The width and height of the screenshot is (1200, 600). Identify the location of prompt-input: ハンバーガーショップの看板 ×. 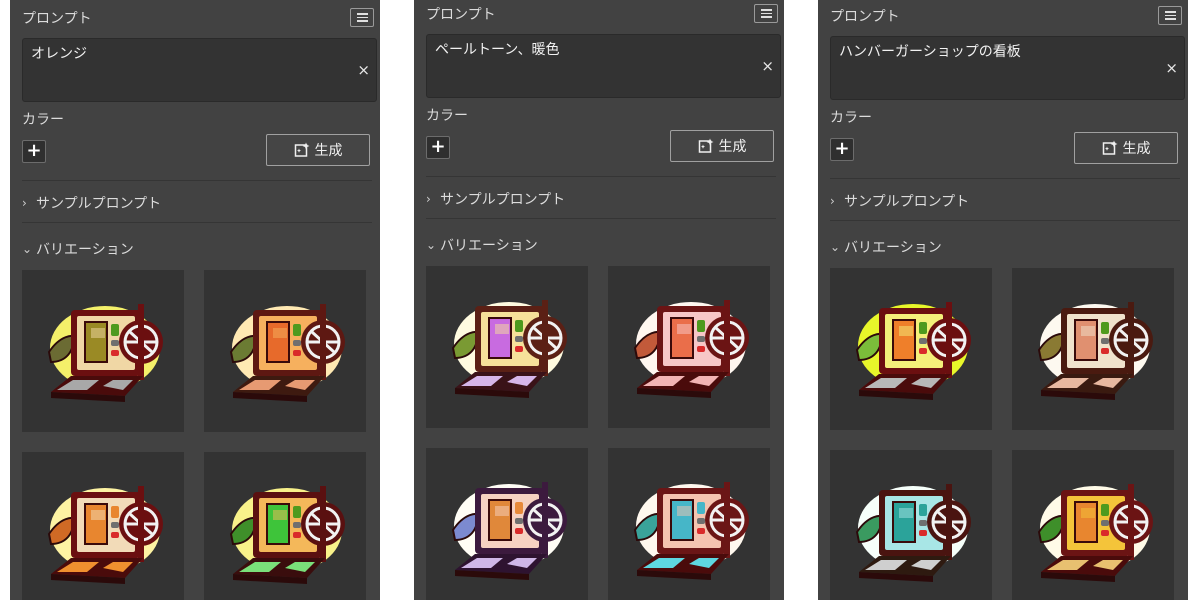
(1007, 68).